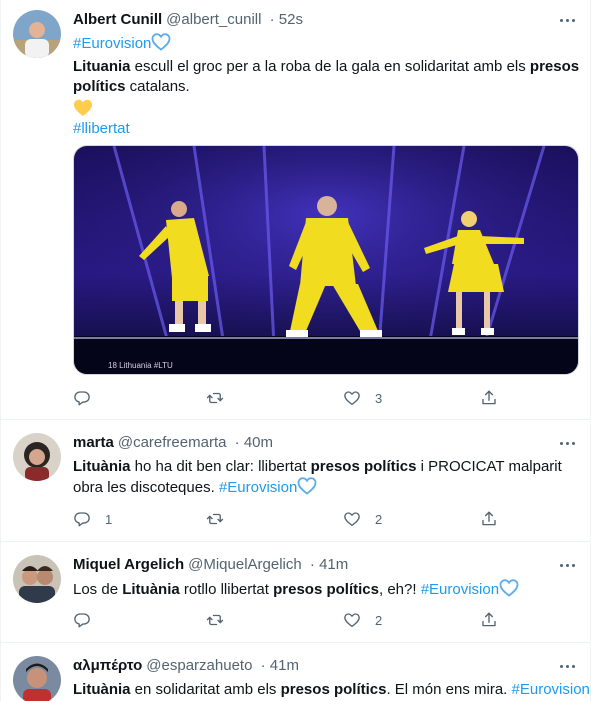 The height and width of the screenshot is (701, 591). What do you see at coordinates (117, 19) in the screenshot?
I see `display-name: Albert Cunill` at bounding box center [117, 19].